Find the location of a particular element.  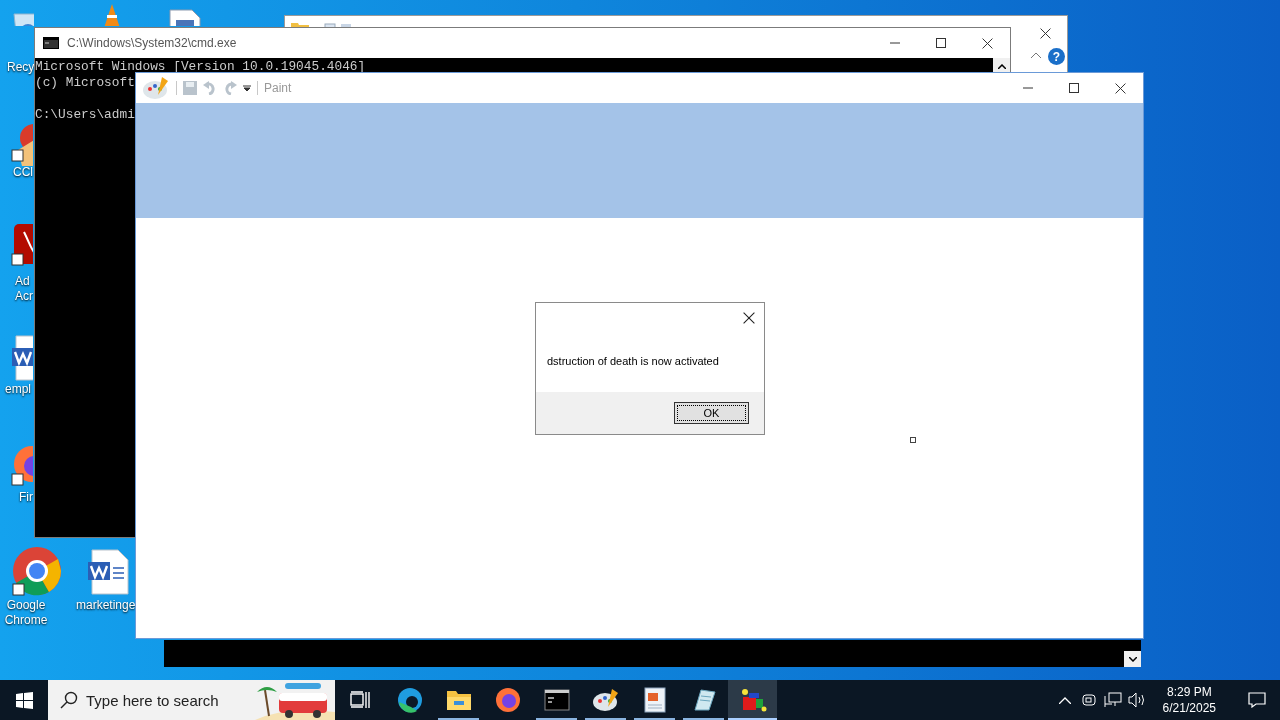

help-button: ? is located at coordinates (1056, 56).